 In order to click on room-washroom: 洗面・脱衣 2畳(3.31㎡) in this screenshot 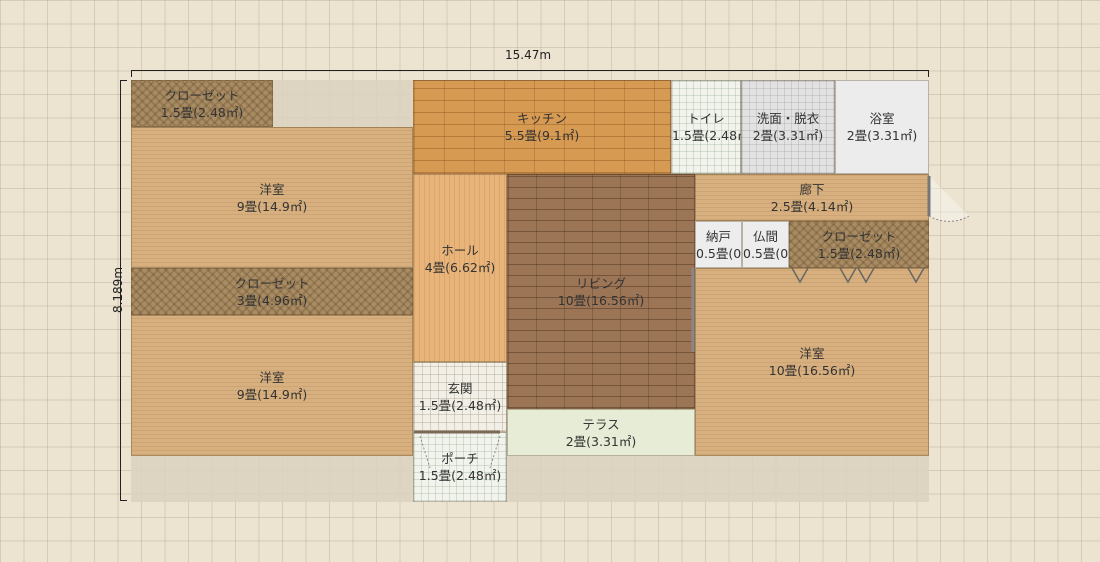, I will do `click(788, 127)`.